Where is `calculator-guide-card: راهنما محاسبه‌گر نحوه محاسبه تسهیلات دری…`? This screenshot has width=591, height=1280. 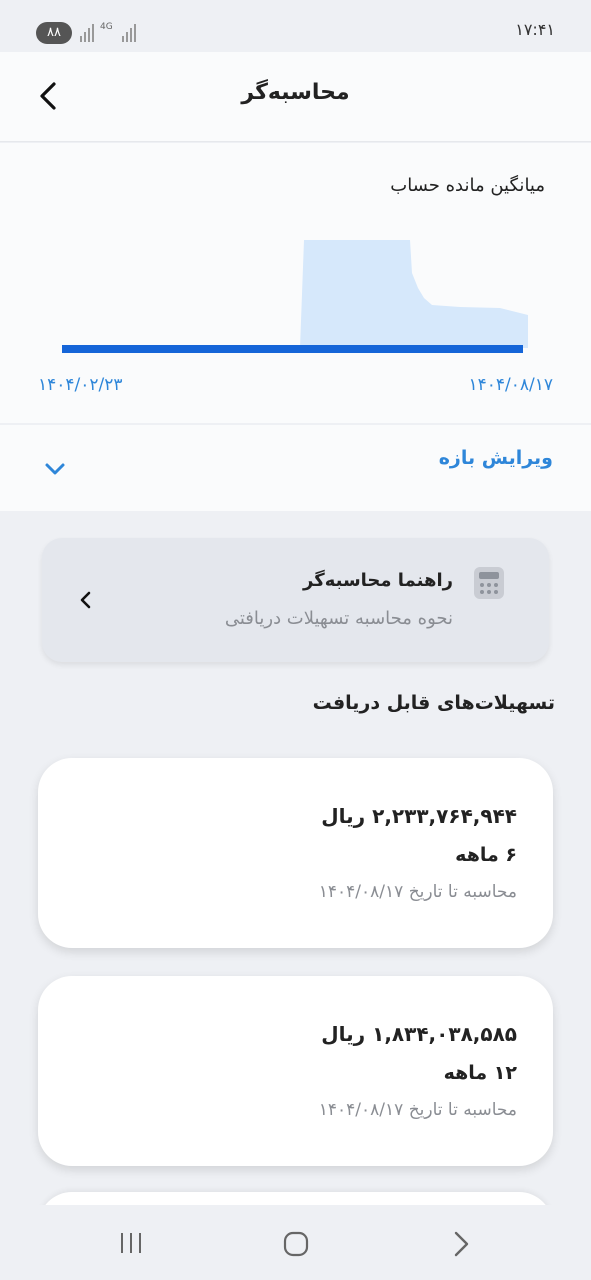 calculator-guide-card: راهنما محاسبه‌گر نحوه محاسبه تسهیلات دری… is located at coordinates (295, 600).